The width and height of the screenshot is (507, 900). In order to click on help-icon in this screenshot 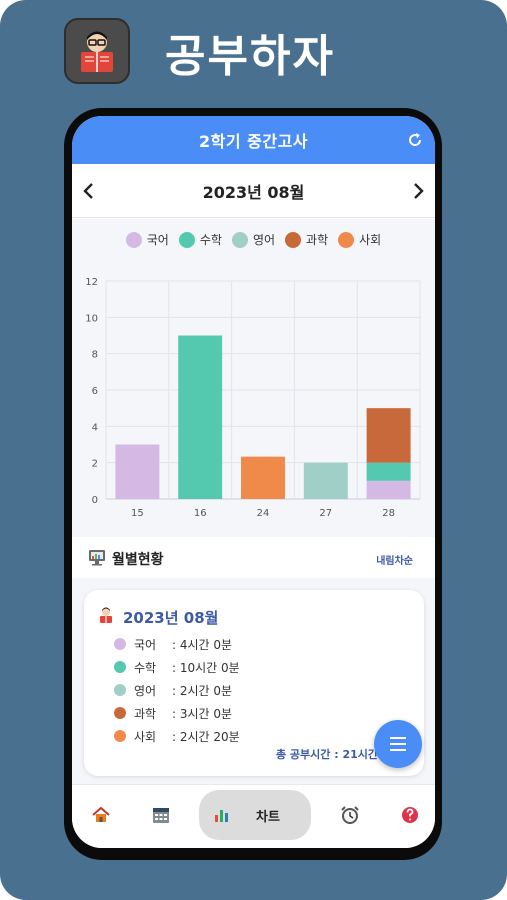, I will do `click(410, 815)`.